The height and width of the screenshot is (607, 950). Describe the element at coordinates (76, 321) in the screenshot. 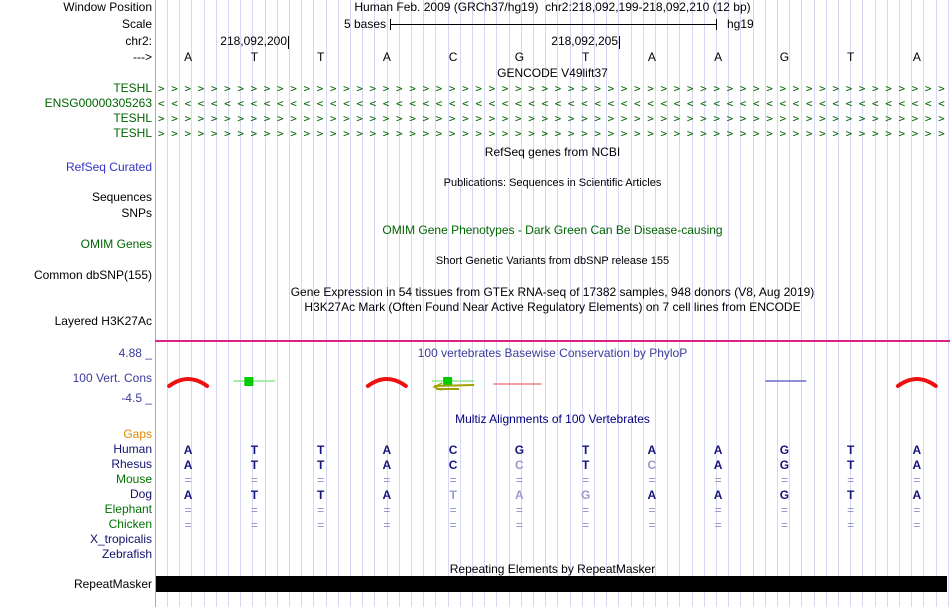

I see `layered-h3k27ac-label: Layered H3K27Ac` at that location.